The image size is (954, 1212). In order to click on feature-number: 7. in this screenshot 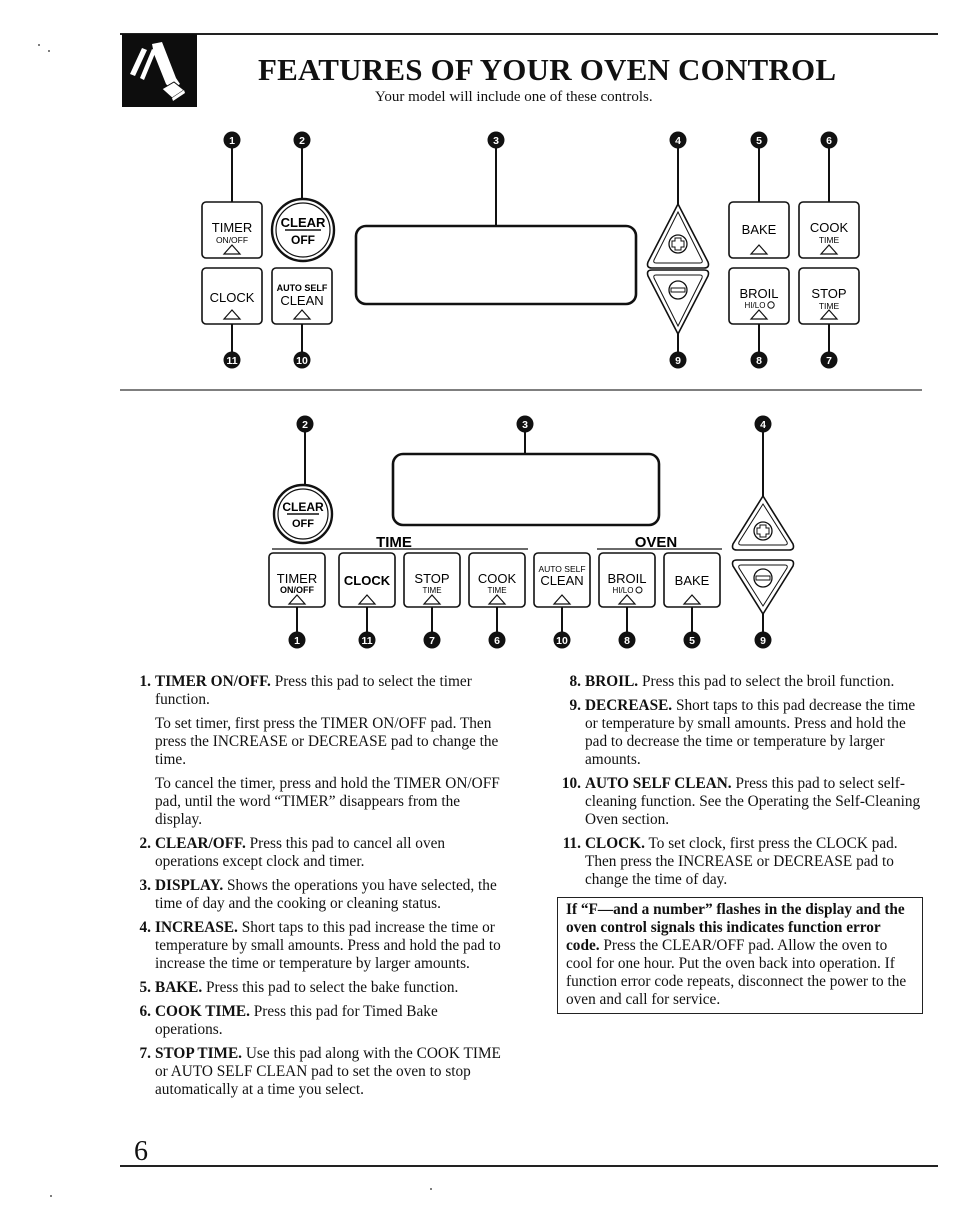, I will do `click(145, 1053)`.